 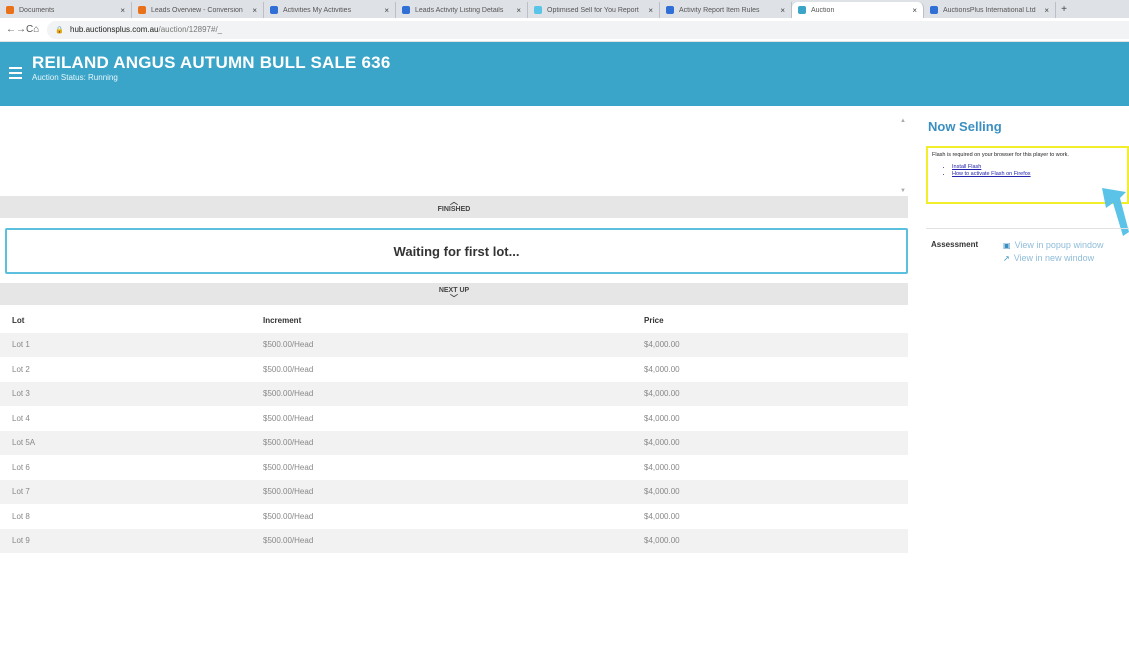 I want to click on column-header-increment: Increment, so click(x=282, y=320).